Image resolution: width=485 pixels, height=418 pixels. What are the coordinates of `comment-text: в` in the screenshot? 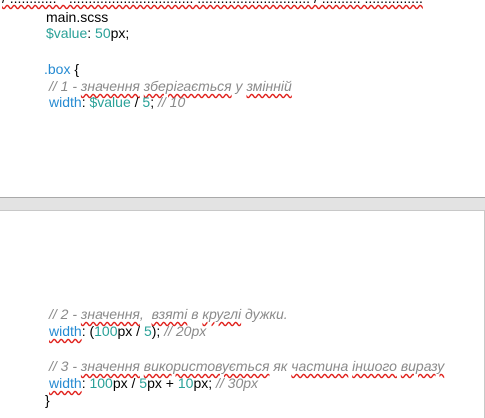 It's located at (195, 314).